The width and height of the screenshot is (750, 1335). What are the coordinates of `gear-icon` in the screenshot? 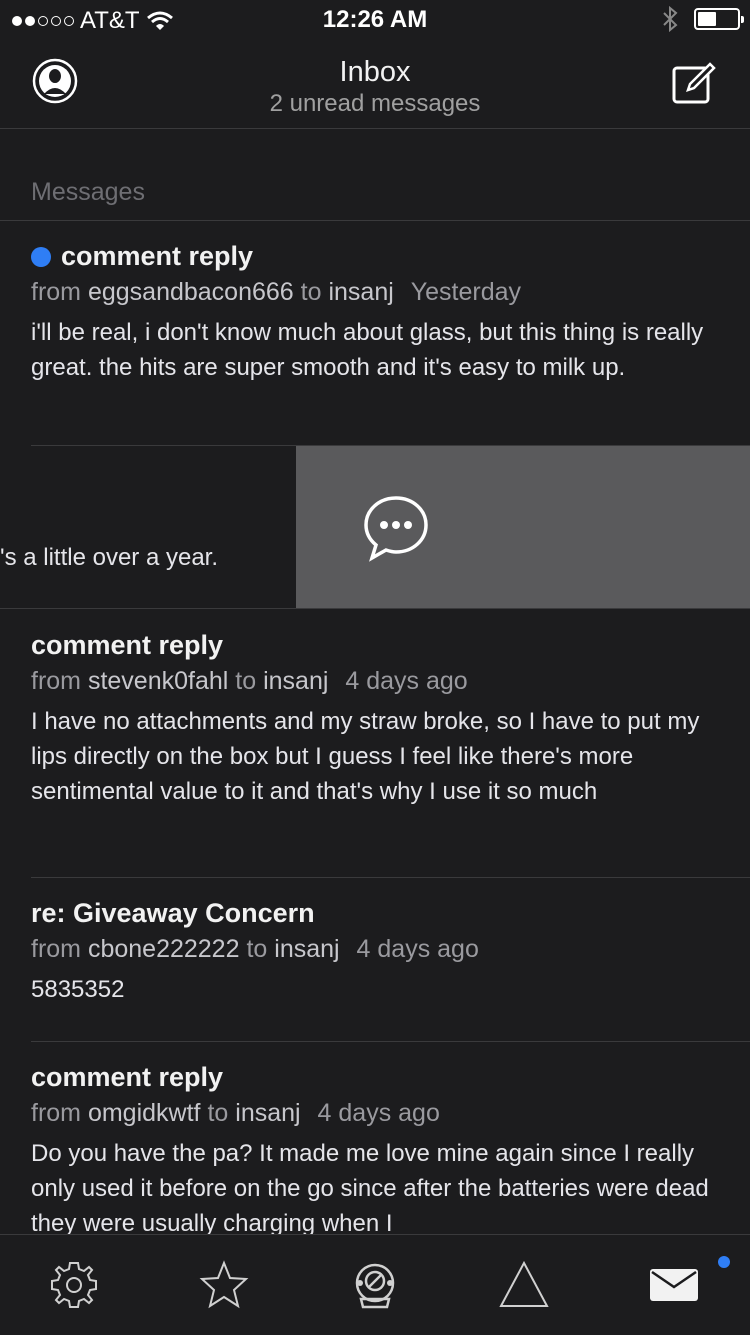 It's located at (74, 1285).